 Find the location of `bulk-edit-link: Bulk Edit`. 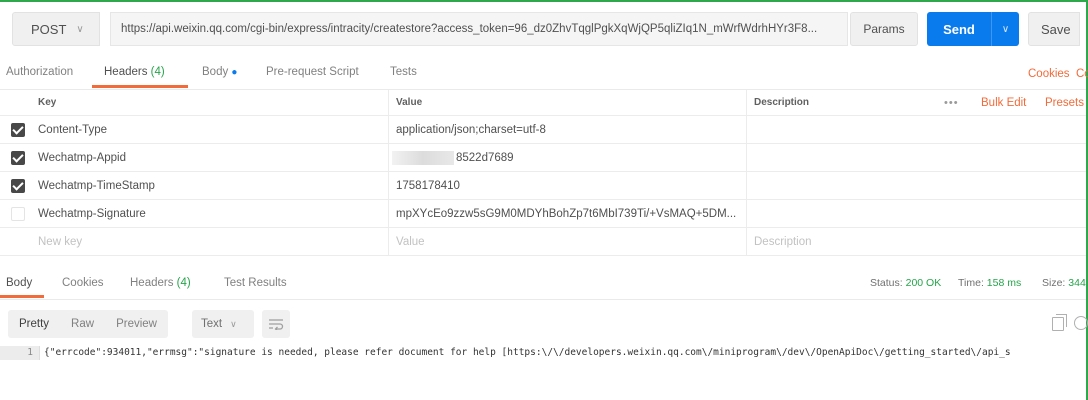

bulk-edit-link: Bulk Edit is located at coordinates (1003, 103).